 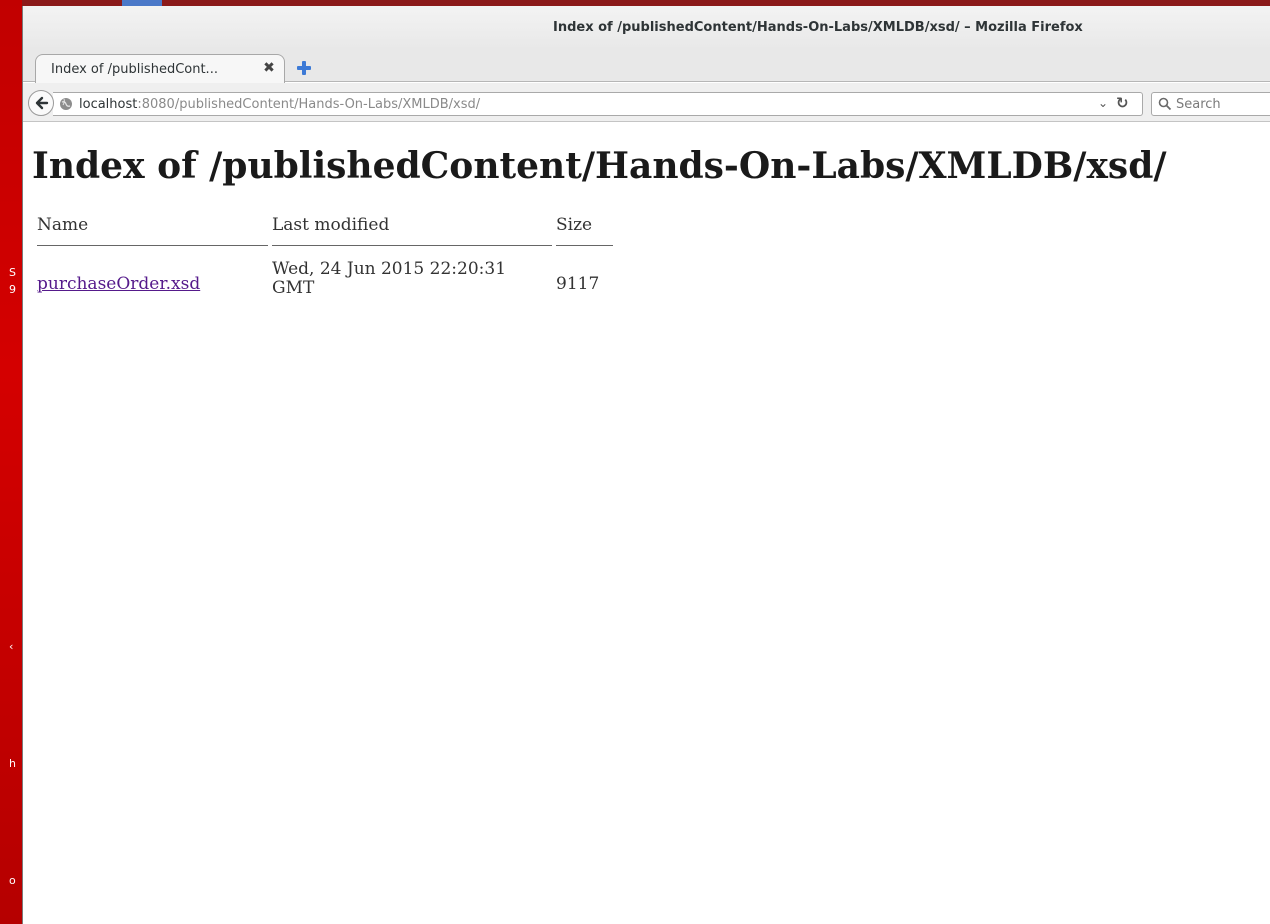 I want to click on table-header-row: Name Last modified Size, so click(x=325, y=227).